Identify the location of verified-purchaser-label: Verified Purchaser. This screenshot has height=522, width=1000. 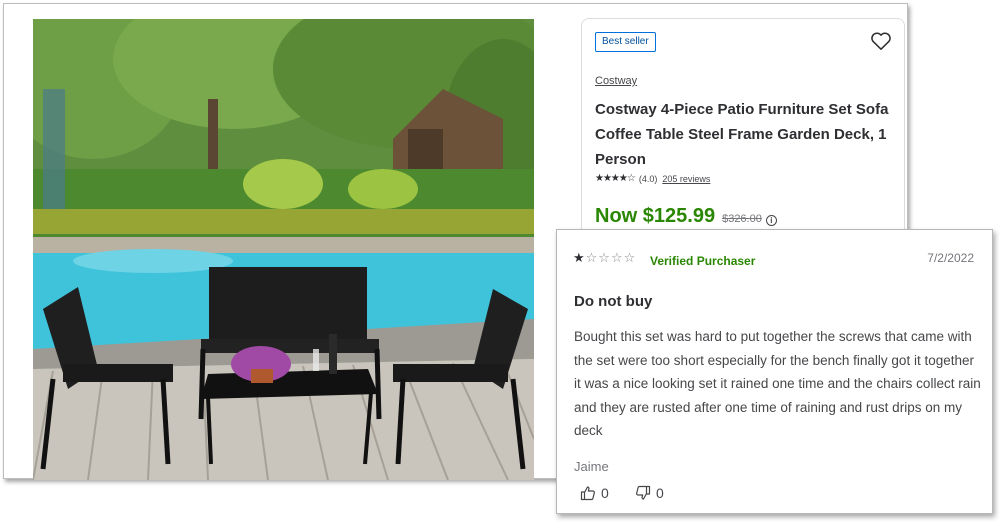
(703, 261).